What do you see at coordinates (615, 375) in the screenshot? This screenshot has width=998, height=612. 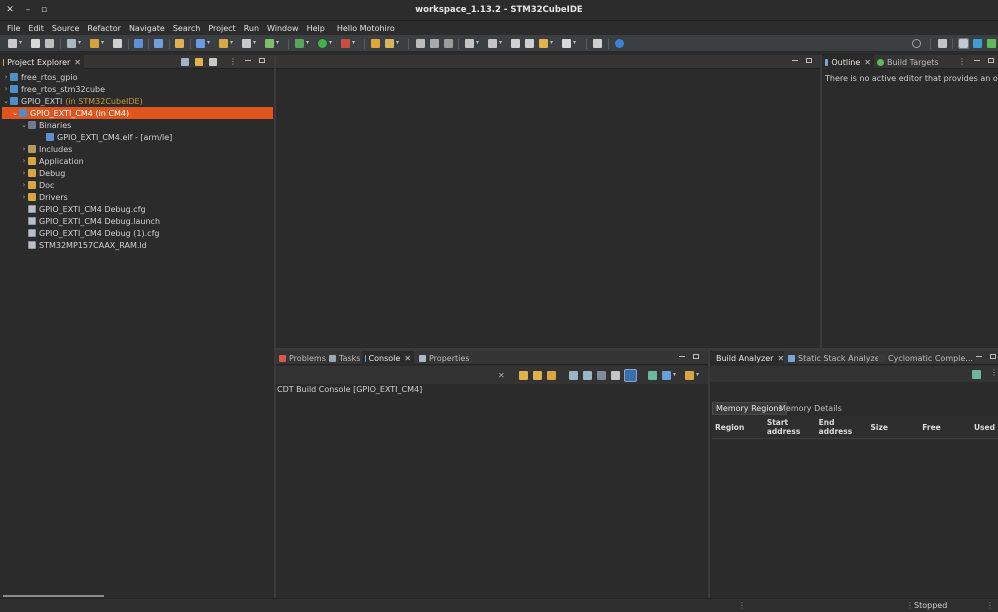 I see `display-selected-icon` at bounding box center [615, 375].